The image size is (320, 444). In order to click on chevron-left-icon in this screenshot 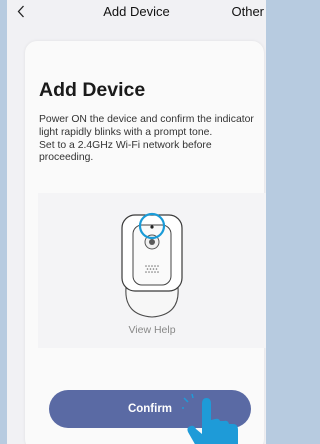, I will do `click(20, 11)`.